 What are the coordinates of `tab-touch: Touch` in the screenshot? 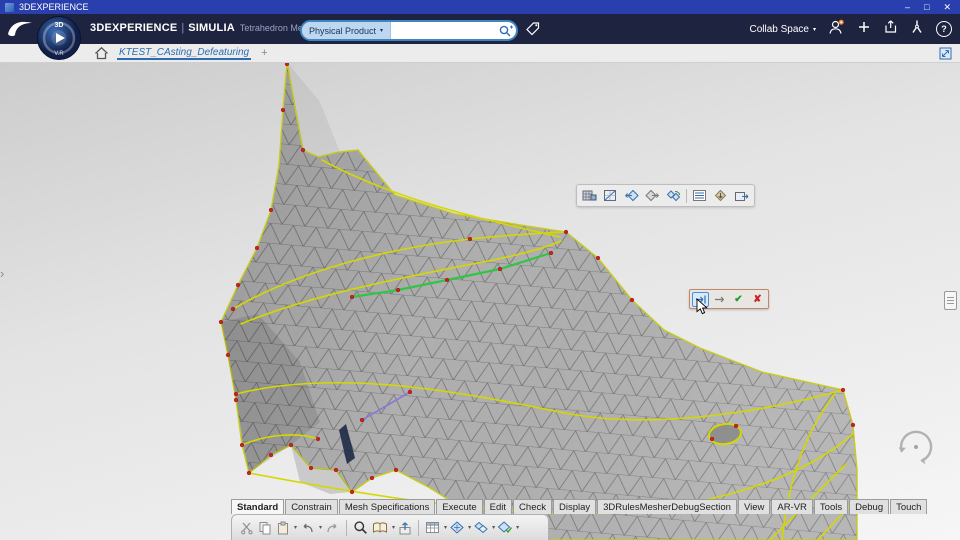 It's located at (909, 506).